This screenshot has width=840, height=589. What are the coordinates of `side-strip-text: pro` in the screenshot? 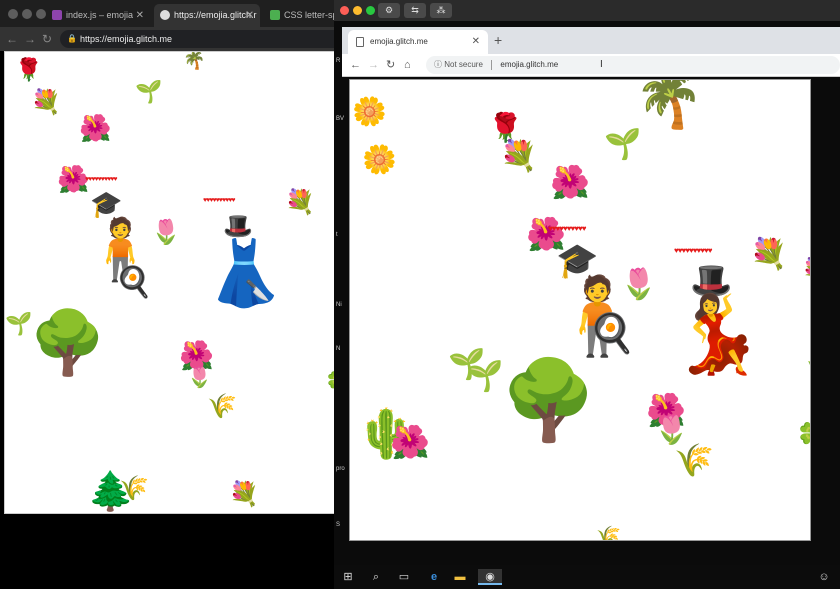 It's located at (340, 469).